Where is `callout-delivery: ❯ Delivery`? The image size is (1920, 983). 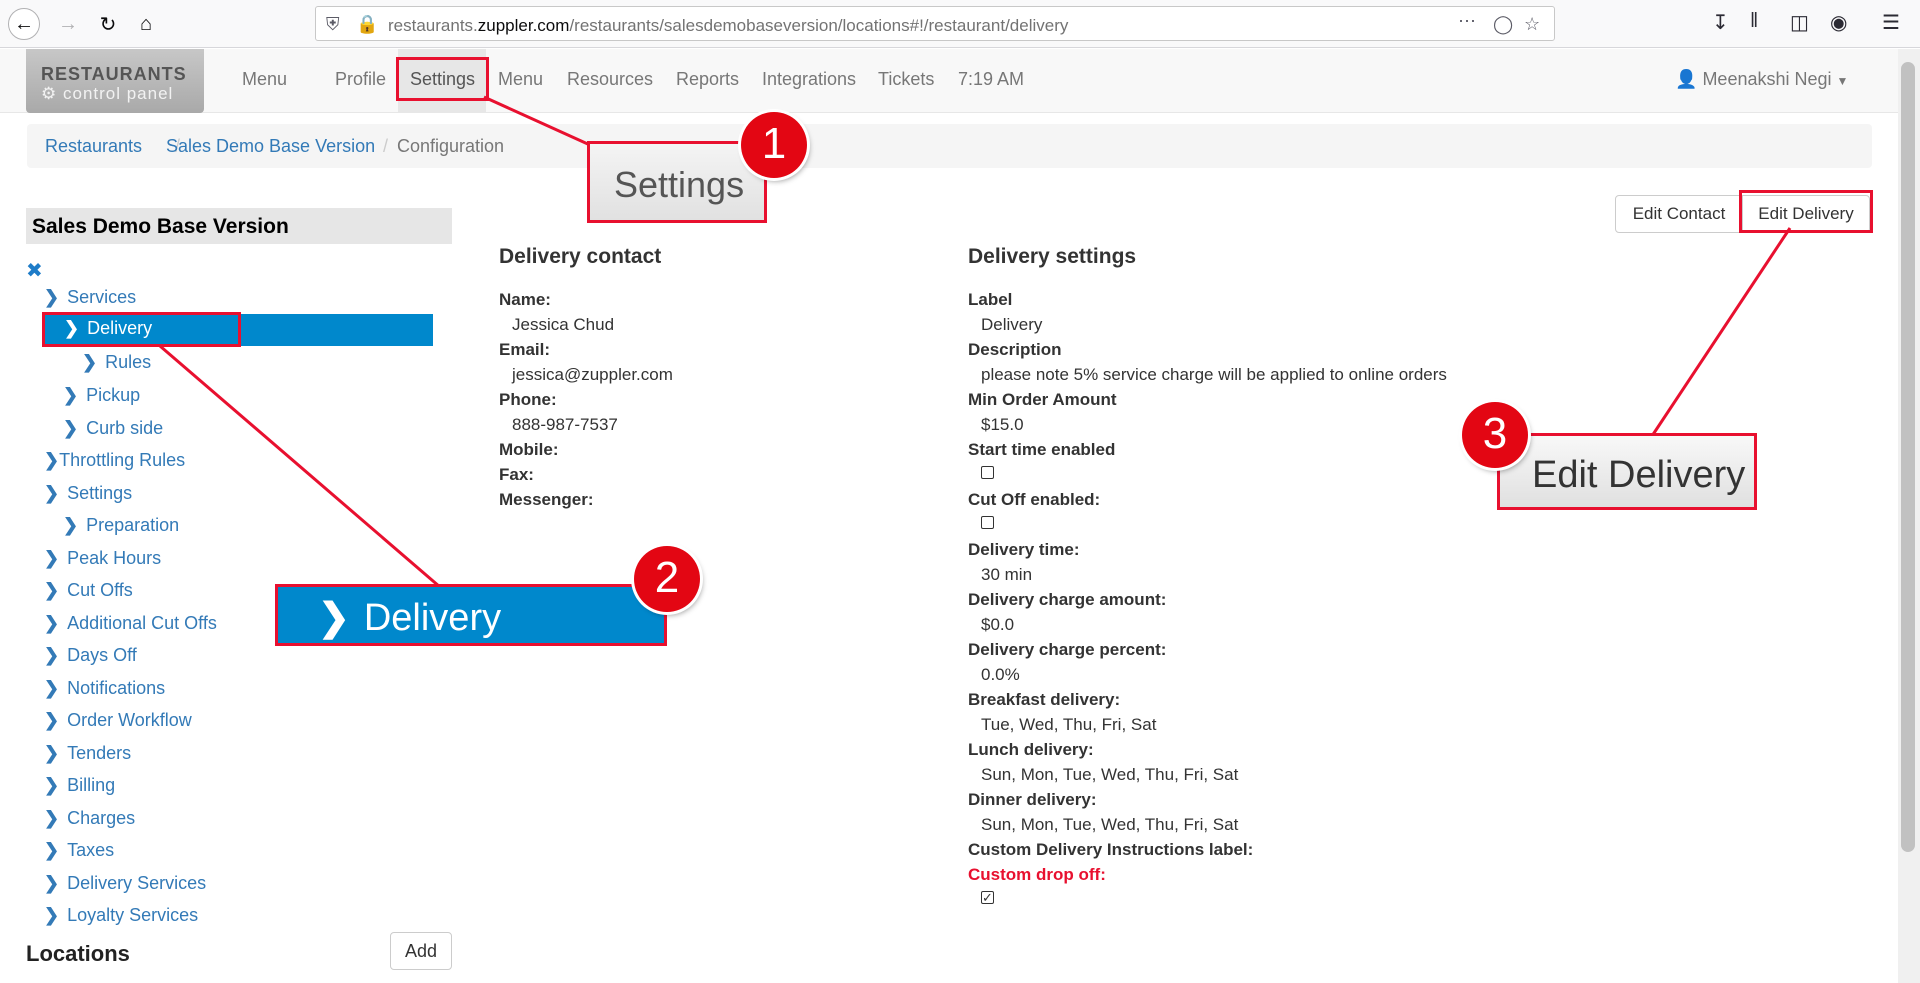
callout-delivery: ❯ Delivery is located at coordinates (471, 615).